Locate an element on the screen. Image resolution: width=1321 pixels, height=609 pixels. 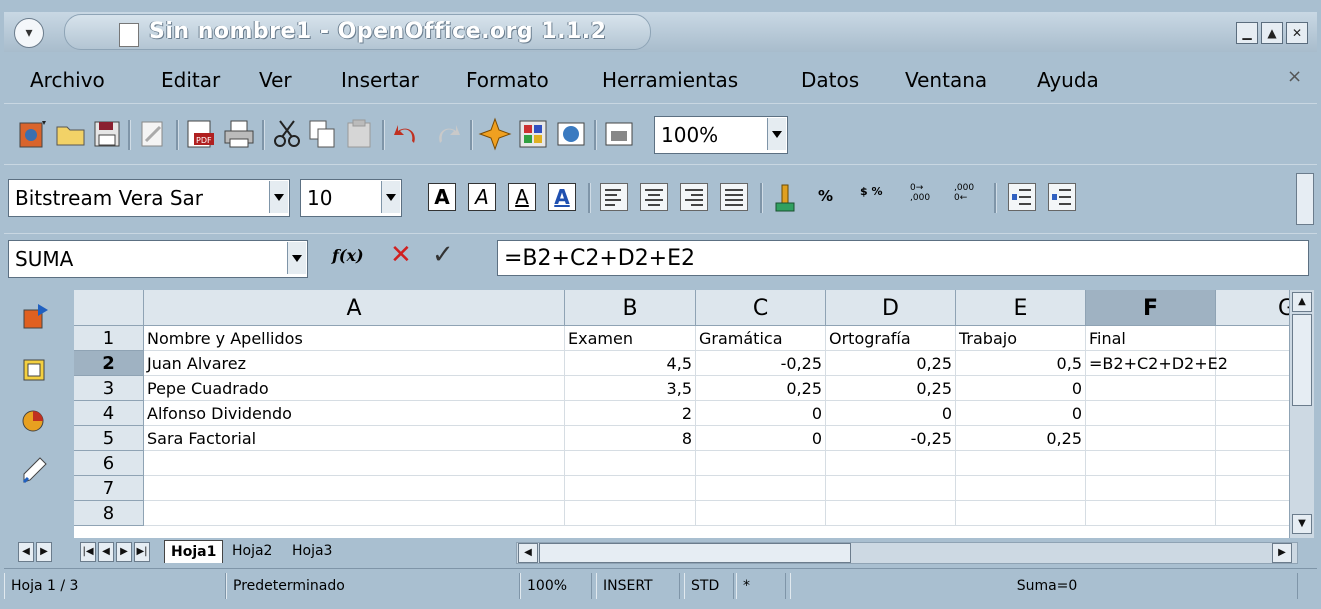
cell-b3: 3,5 is located at coordinates (630, 388).